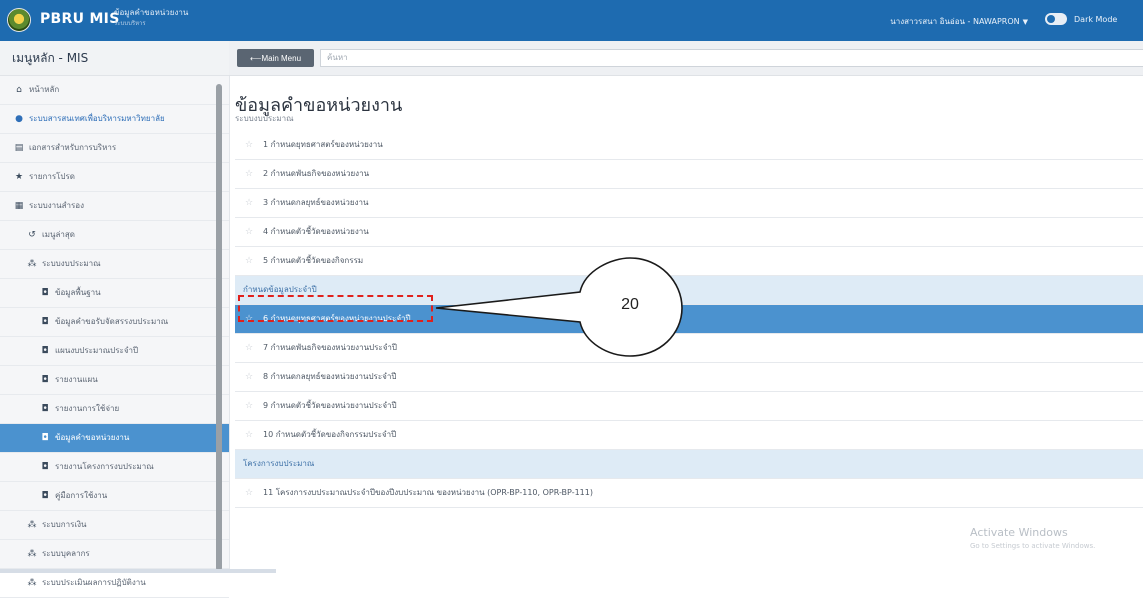  What do you see at coordinates (19, 119) in the screenshot?
I see `circle-icon: ●` at bounding box center [19, 119].